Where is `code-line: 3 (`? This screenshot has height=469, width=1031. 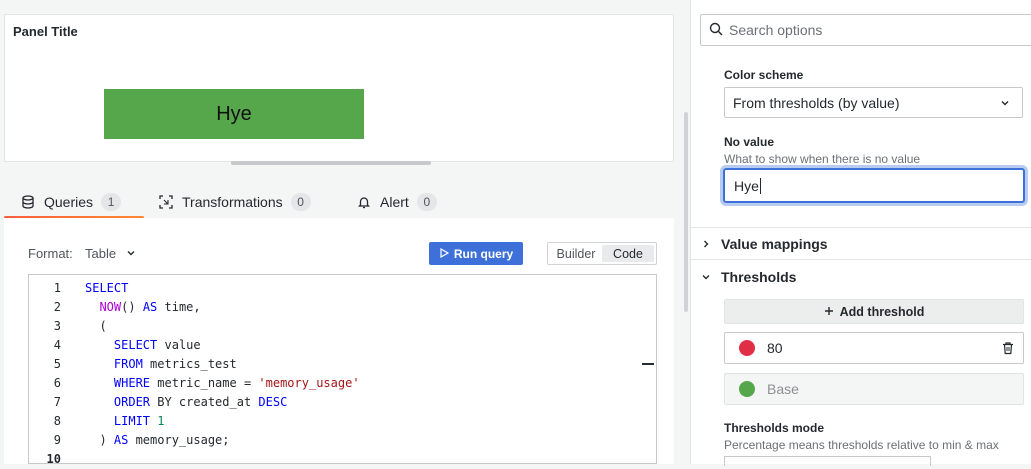
code-line: 3 ( is located at coordinates (80, 326).